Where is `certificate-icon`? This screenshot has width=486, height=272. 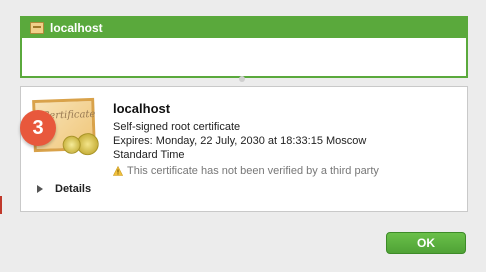
certificate-icon is located at coordinates (37, 28).